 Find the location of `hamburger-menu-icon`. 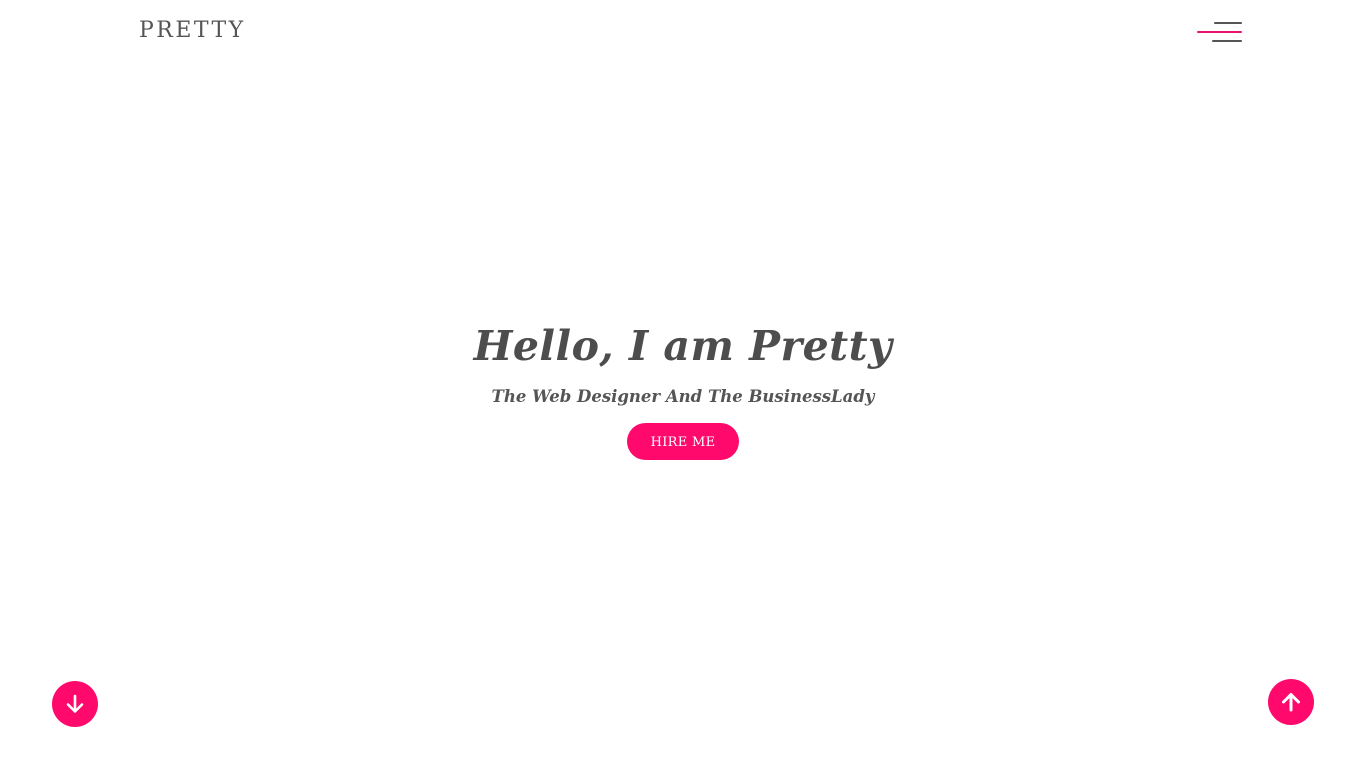

hamburger-menu-icon is located at coordinates (1220, 32).